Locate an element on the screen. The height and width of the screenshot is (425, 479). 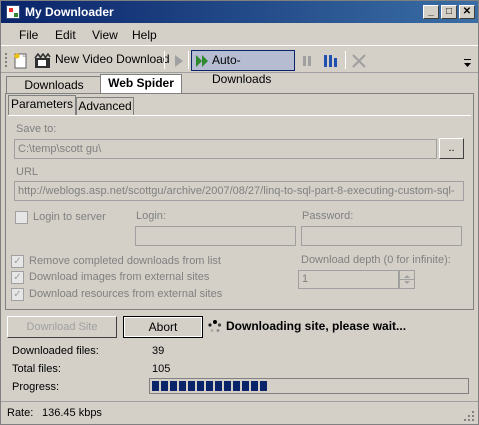
tab-web-spider: Web Spider is located at coordinates (141, 84).